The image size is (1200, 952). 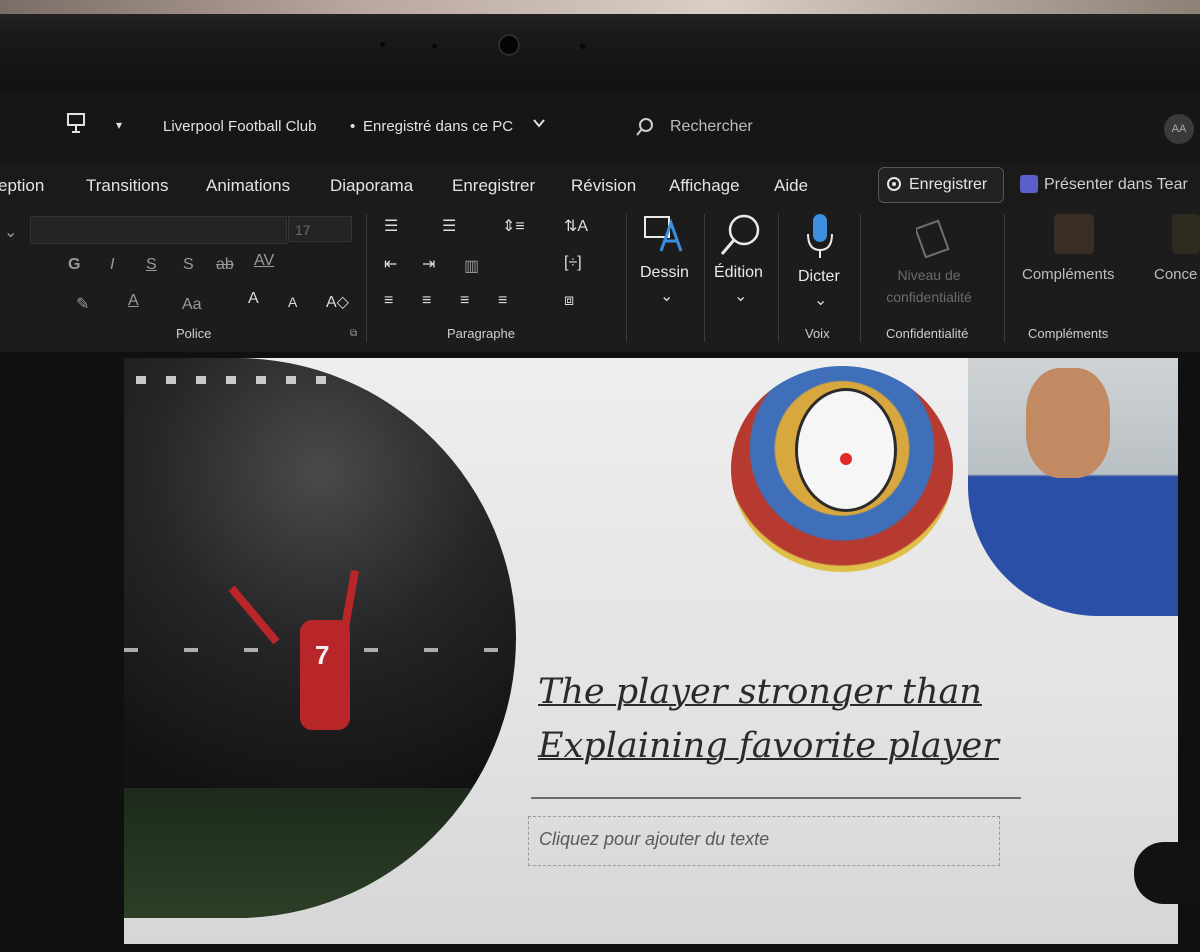 What do you see at coordinates (493, 186) in the screenshot?
I see `tab-enregistrer: Enregistrer` at bounding box center [493, 186].